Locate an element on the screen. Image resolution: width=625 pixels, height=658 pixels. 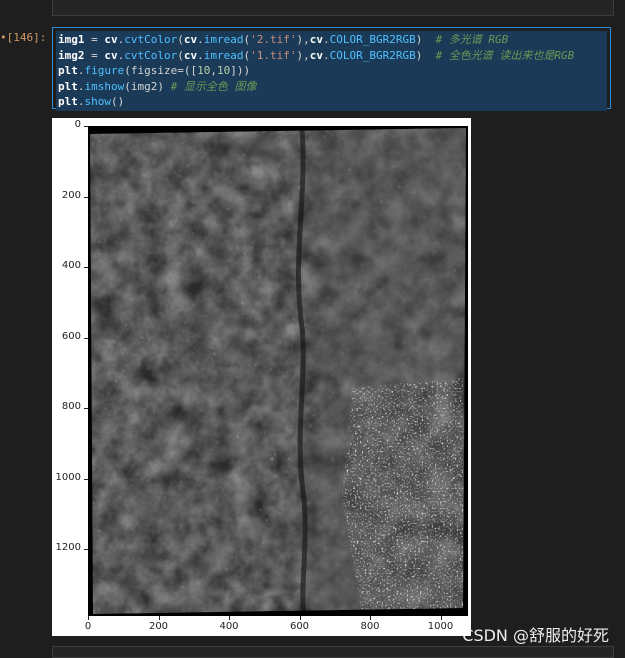
x-tick-label: 400 is located at coordinates (229, 626).